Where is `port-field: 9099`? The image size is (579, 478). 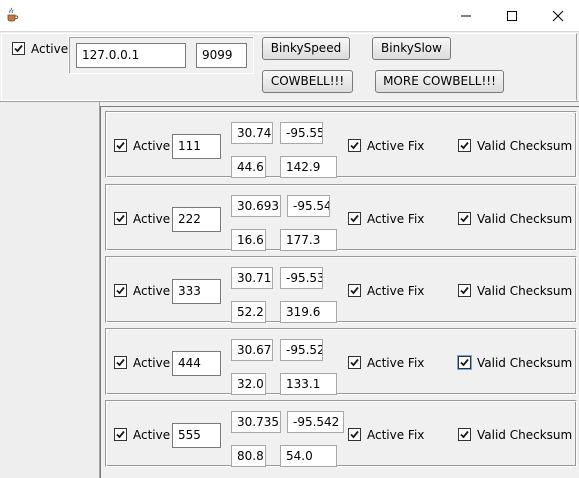
port-field: 9099 is located at coordinates (221, 55).